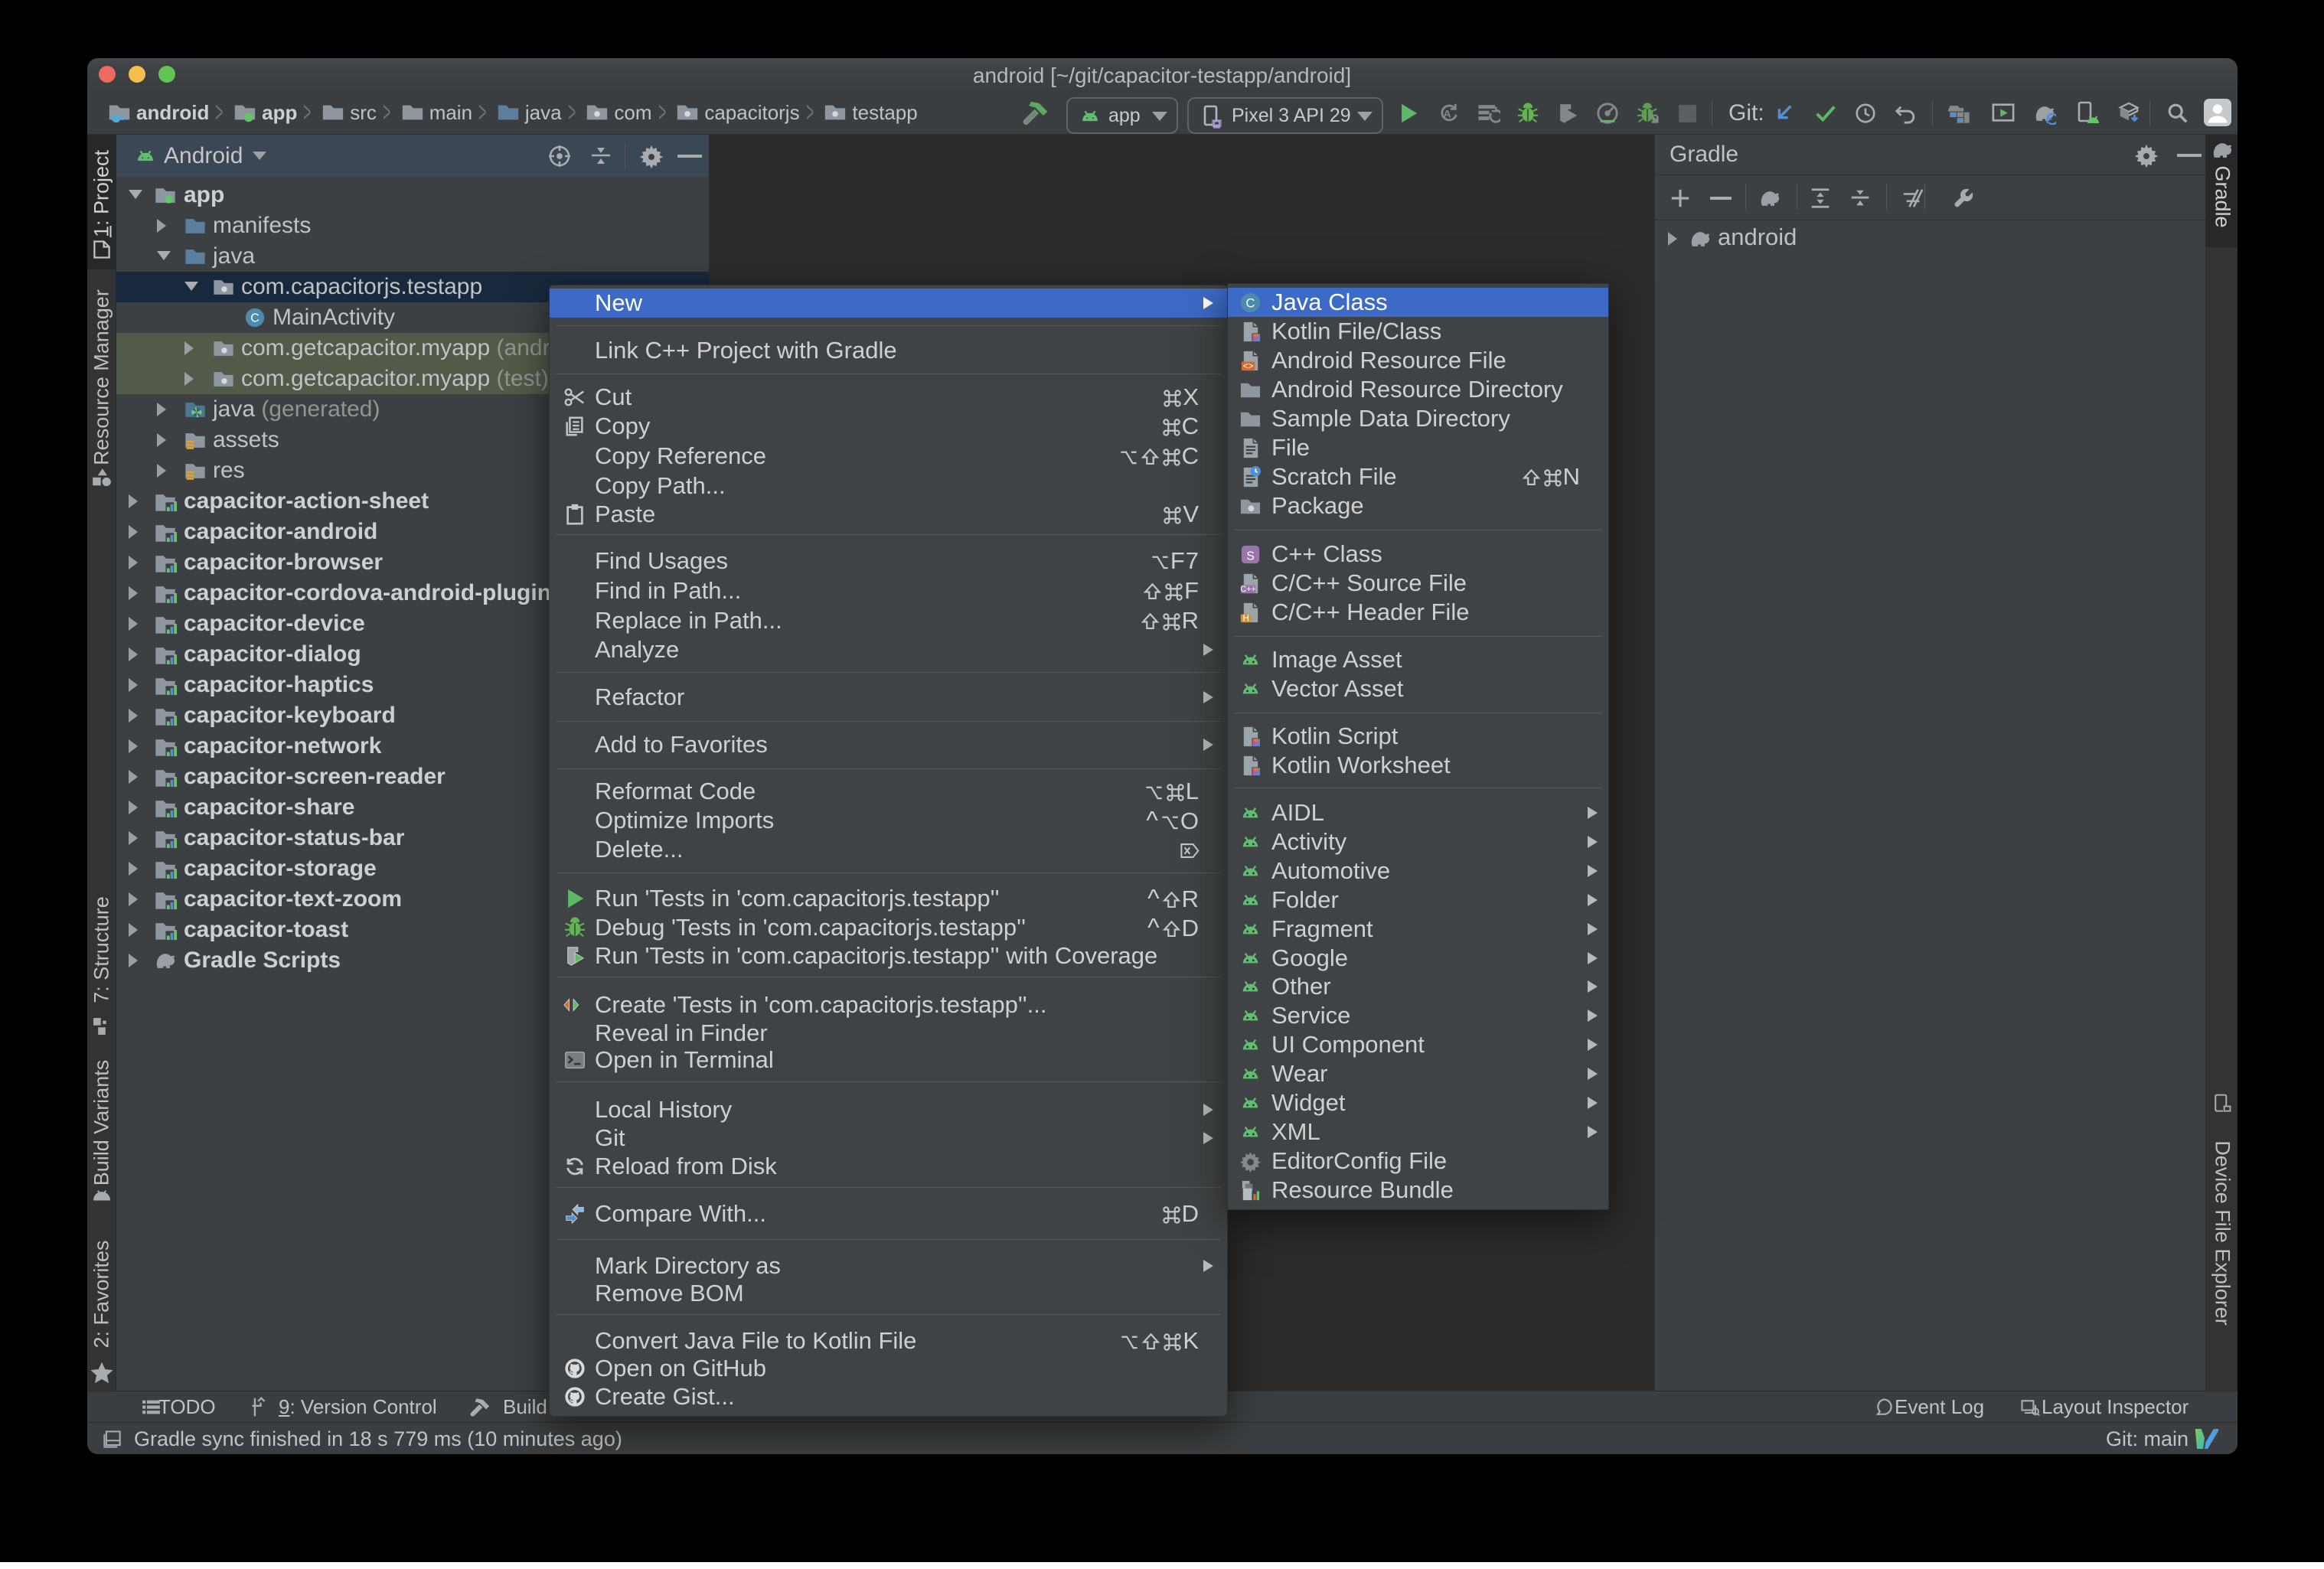 This screenshot has width=2324, height=1569. I want to click on svg-text: S, so click(1250, 556).